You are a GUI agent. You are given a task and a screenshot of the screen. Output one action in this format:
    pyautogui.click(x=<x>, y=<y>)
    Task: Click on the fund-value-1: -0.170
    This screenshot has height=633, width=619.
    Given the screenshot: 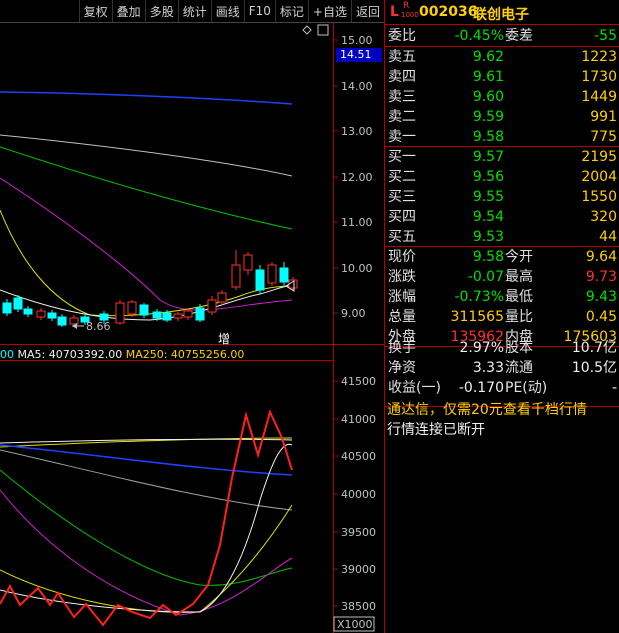 What is the action you would take?
    pyautogui.click(x=481, y=388)
    